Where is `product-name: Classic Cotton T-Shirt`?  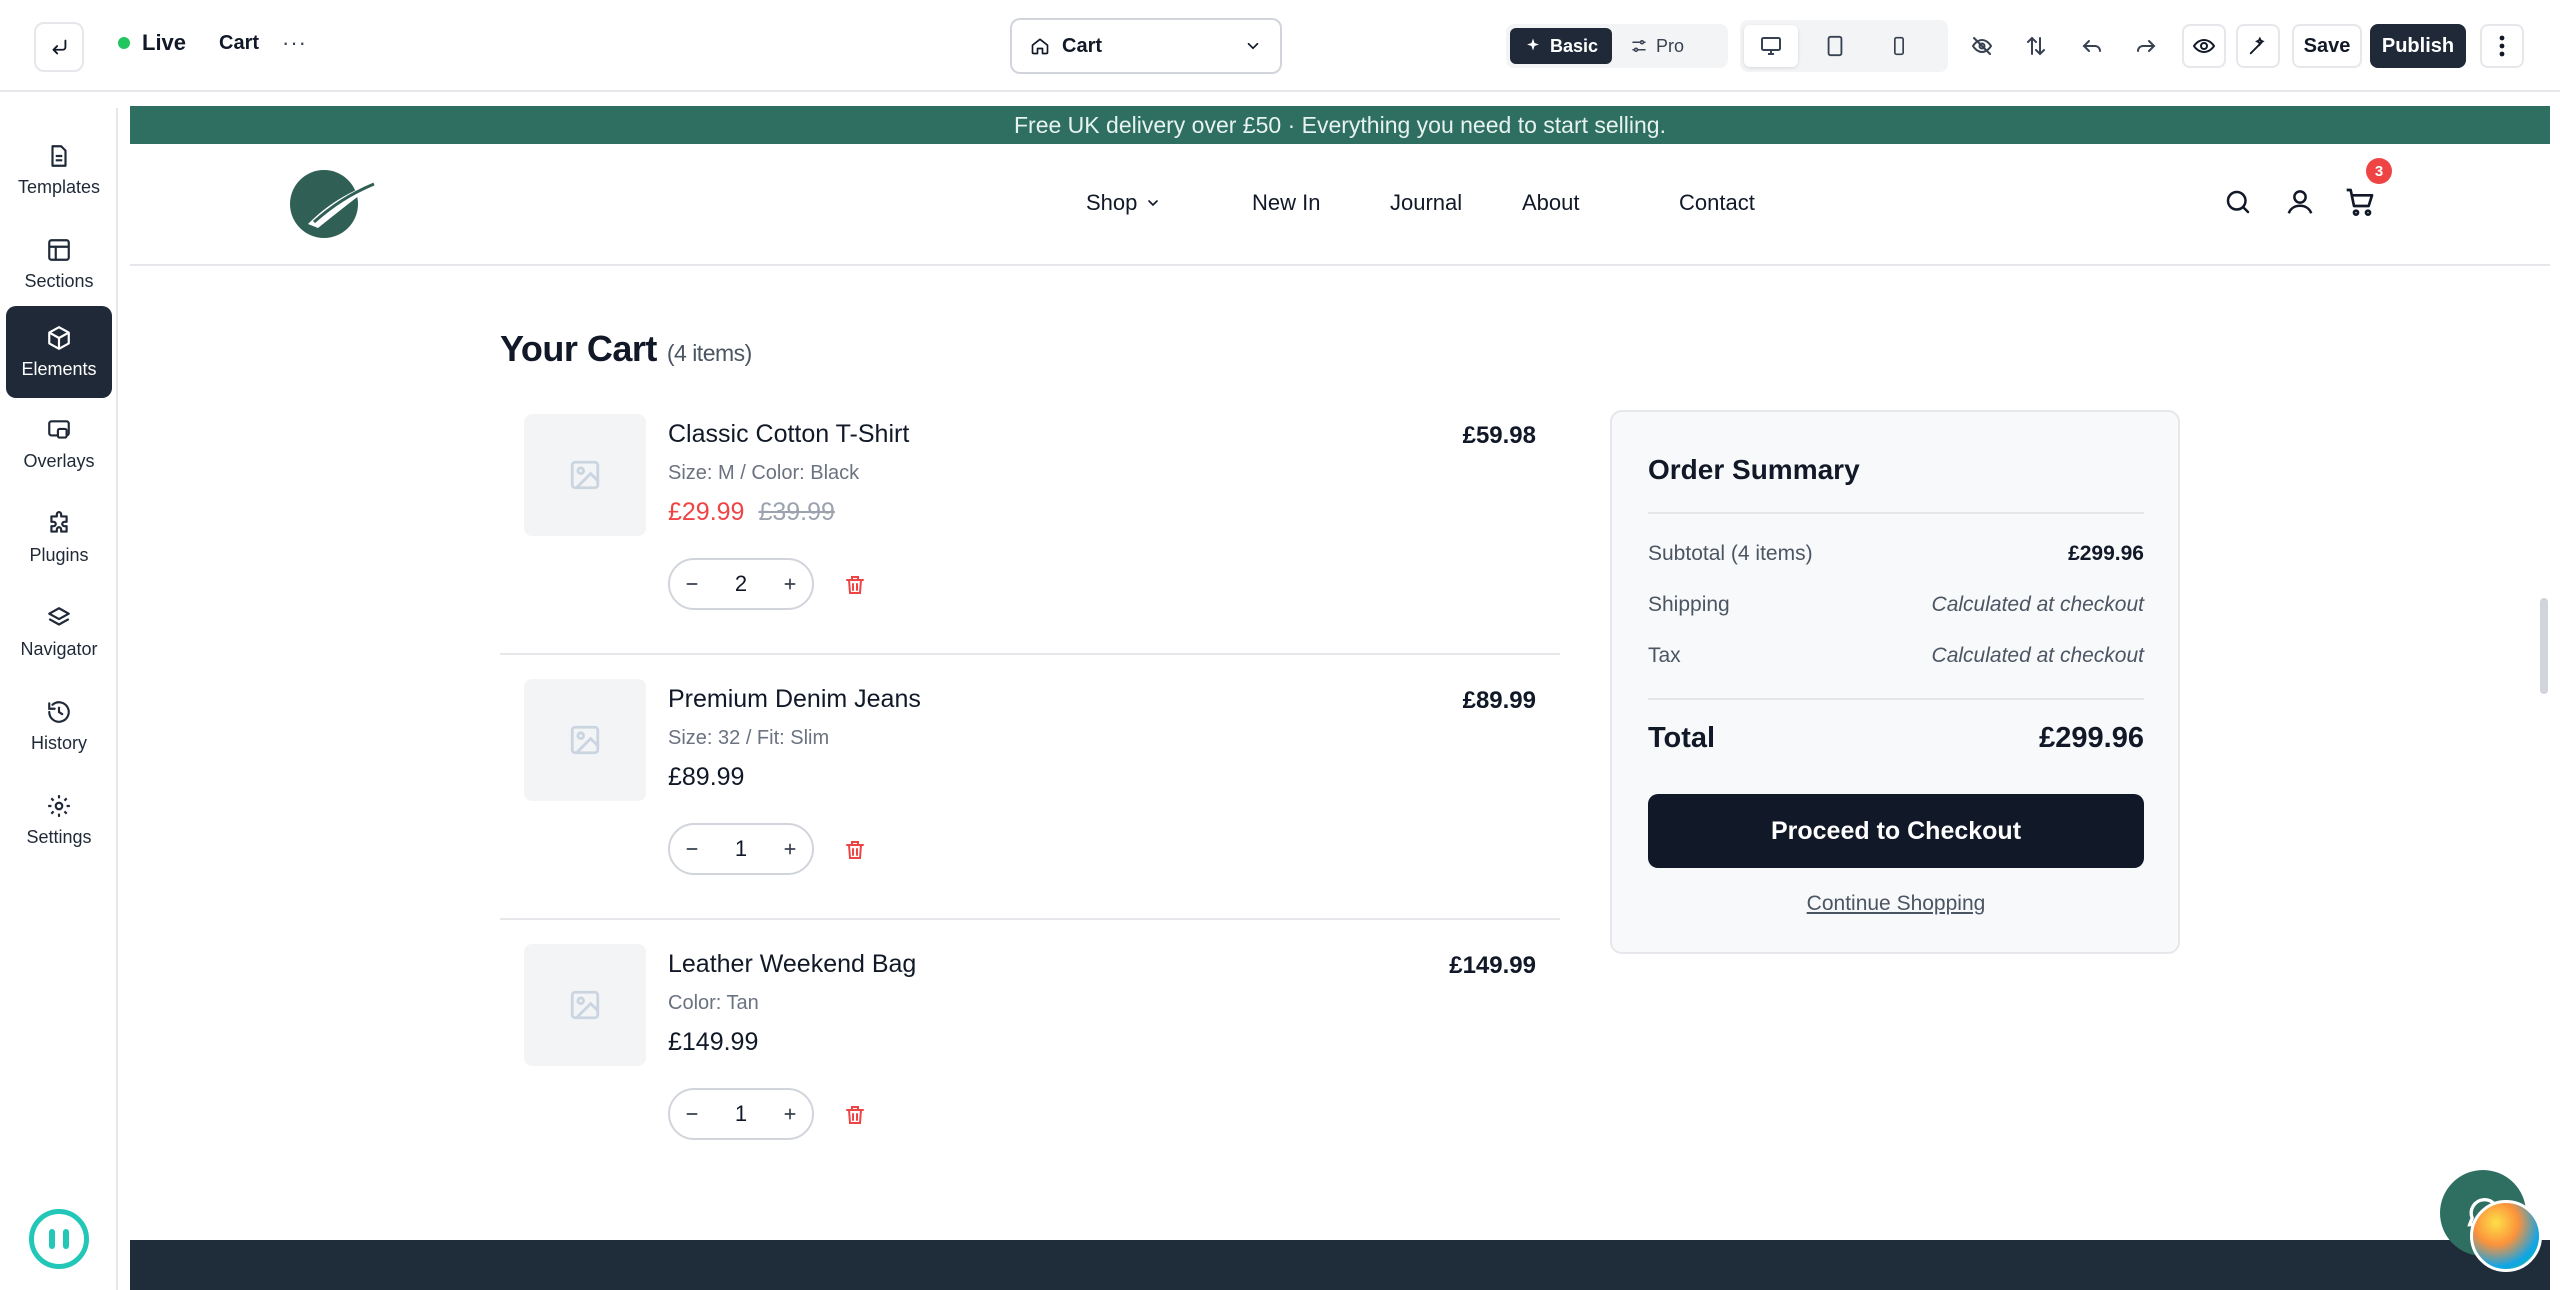
product-name: Classic Cotton T-Shirt is located at coordinates (788, 434).